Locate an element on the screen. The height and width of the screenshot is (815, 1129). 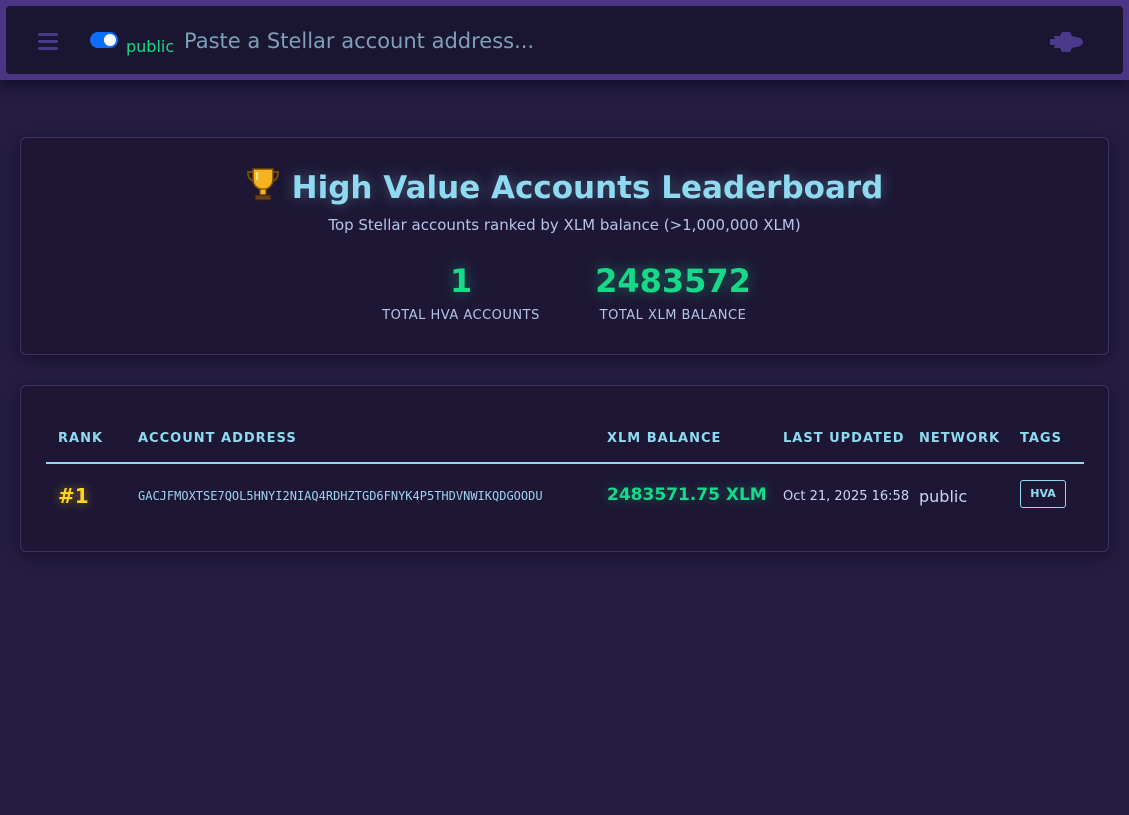
menu-icon is located at coordinates (48, 40).